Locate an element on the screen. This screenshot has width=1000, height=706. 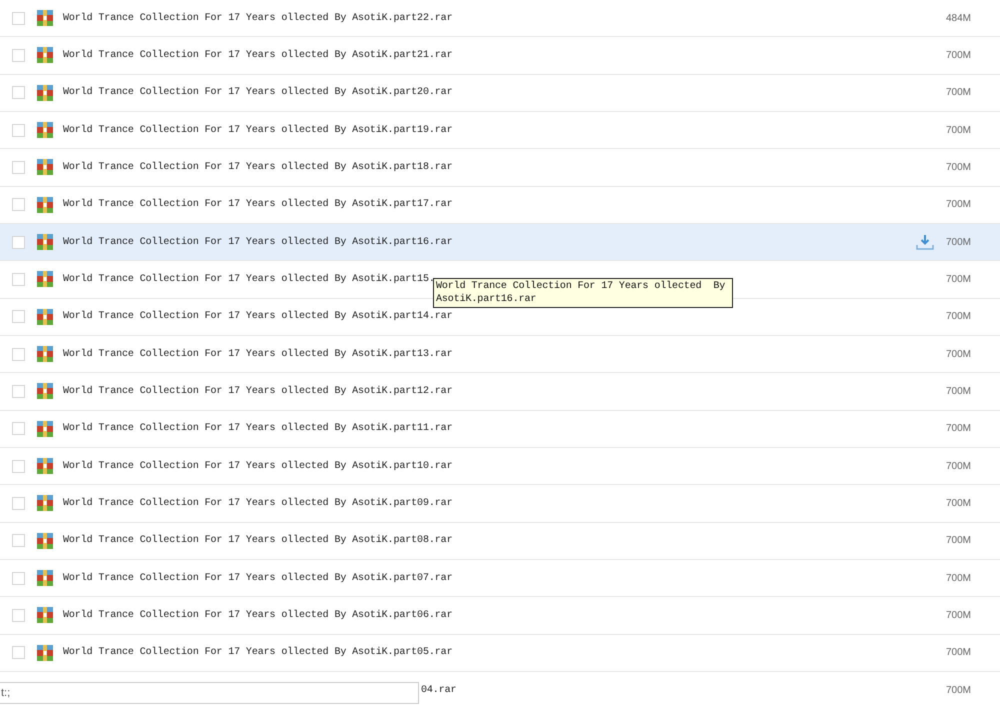
file-name: World Trance Collection For 17 Years ollected By AsotiK.part18.rar is located at coordinates (257, 167).